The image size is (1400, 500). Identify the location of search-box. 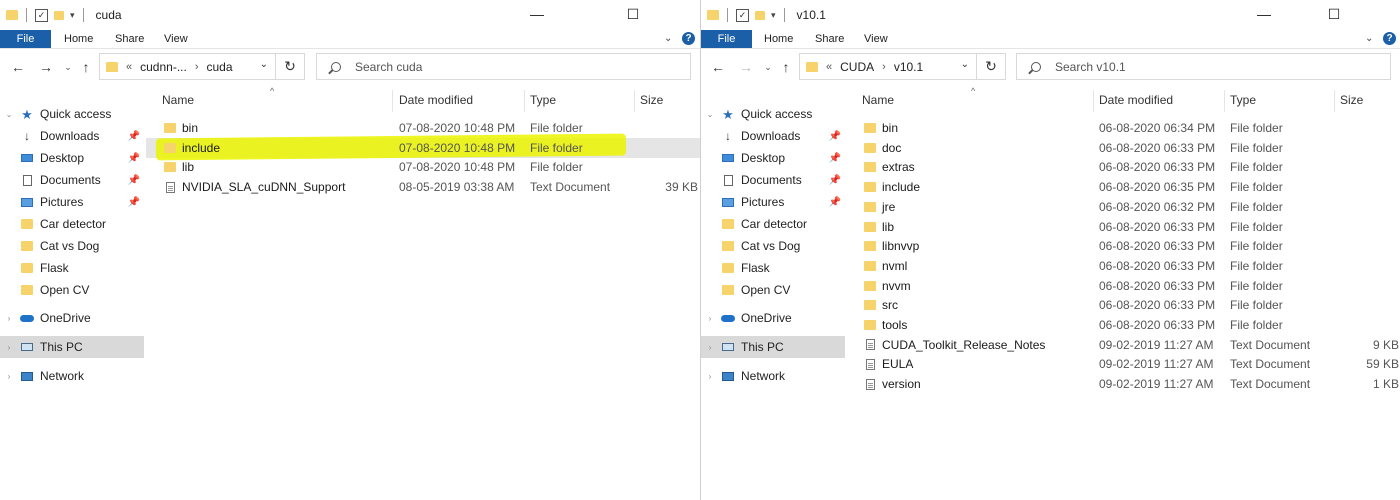
(503, 66).